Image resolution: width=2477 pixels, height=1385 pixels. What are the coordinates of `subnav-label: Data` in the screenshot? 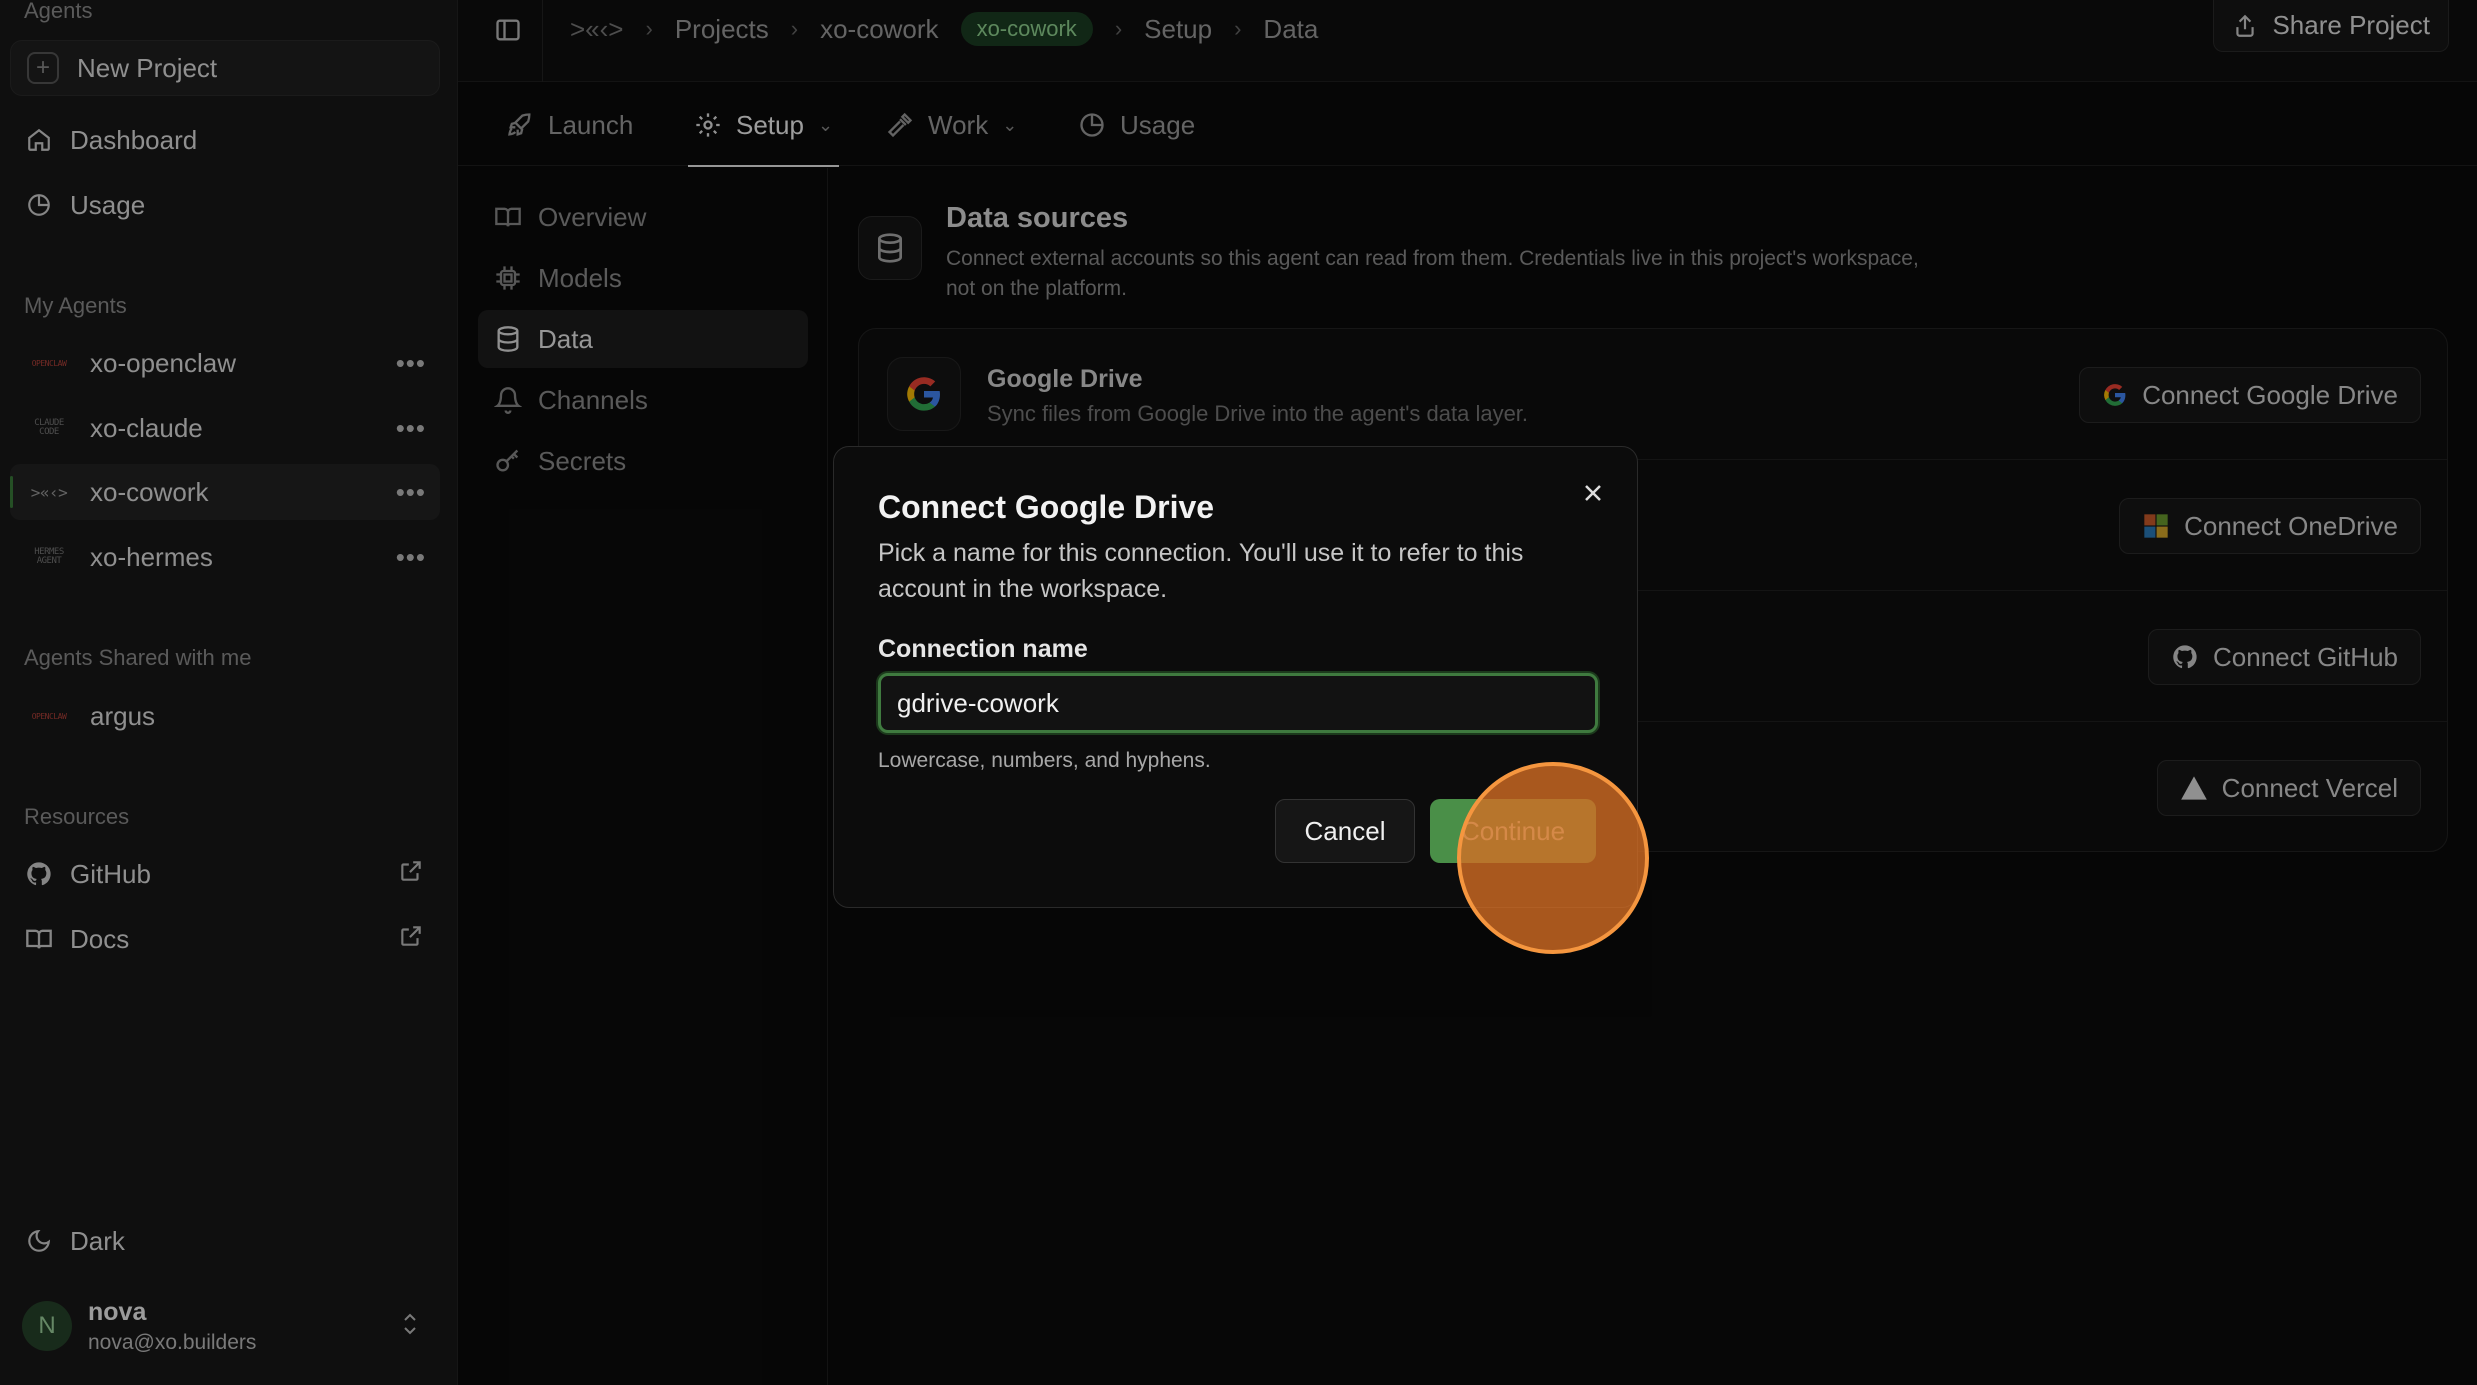 It's located at (565, 338).